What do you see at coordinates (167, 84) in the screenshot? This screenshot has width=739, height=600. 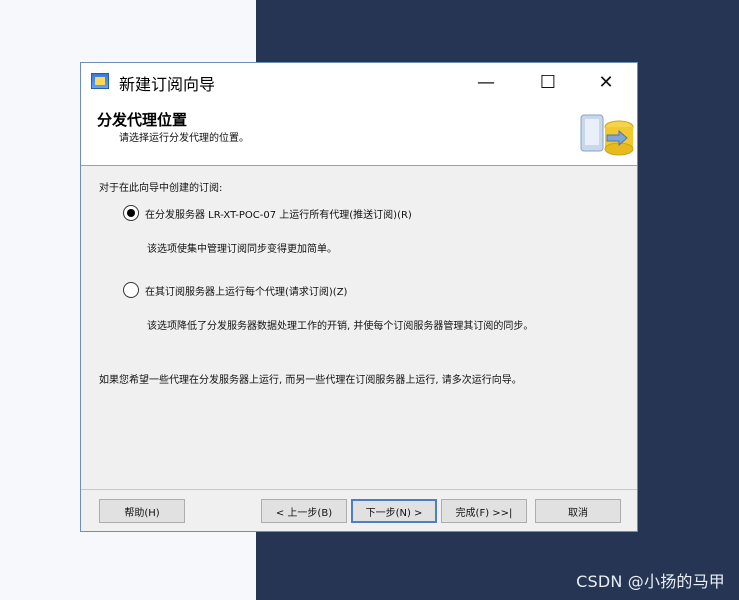 I see `window-title: 新建订阅向导` at bounding box center [167, 84].